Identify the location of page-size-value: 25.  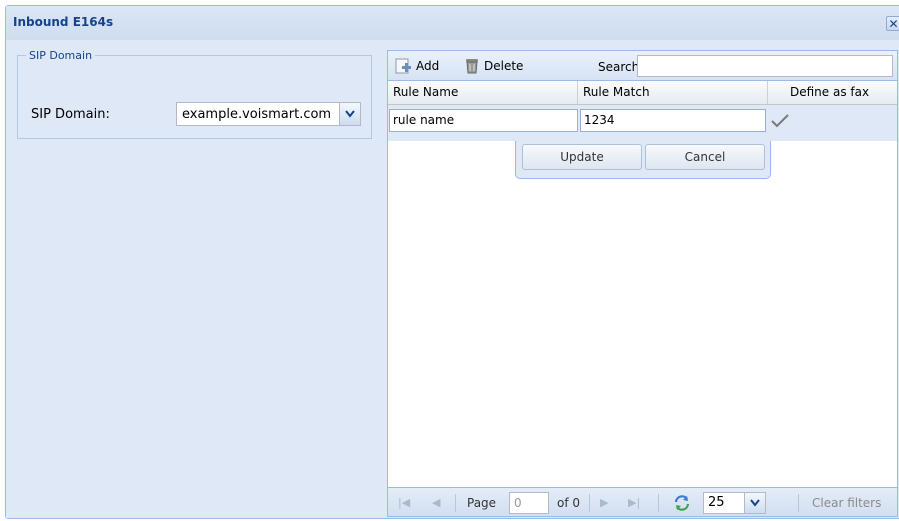
(716, 502).